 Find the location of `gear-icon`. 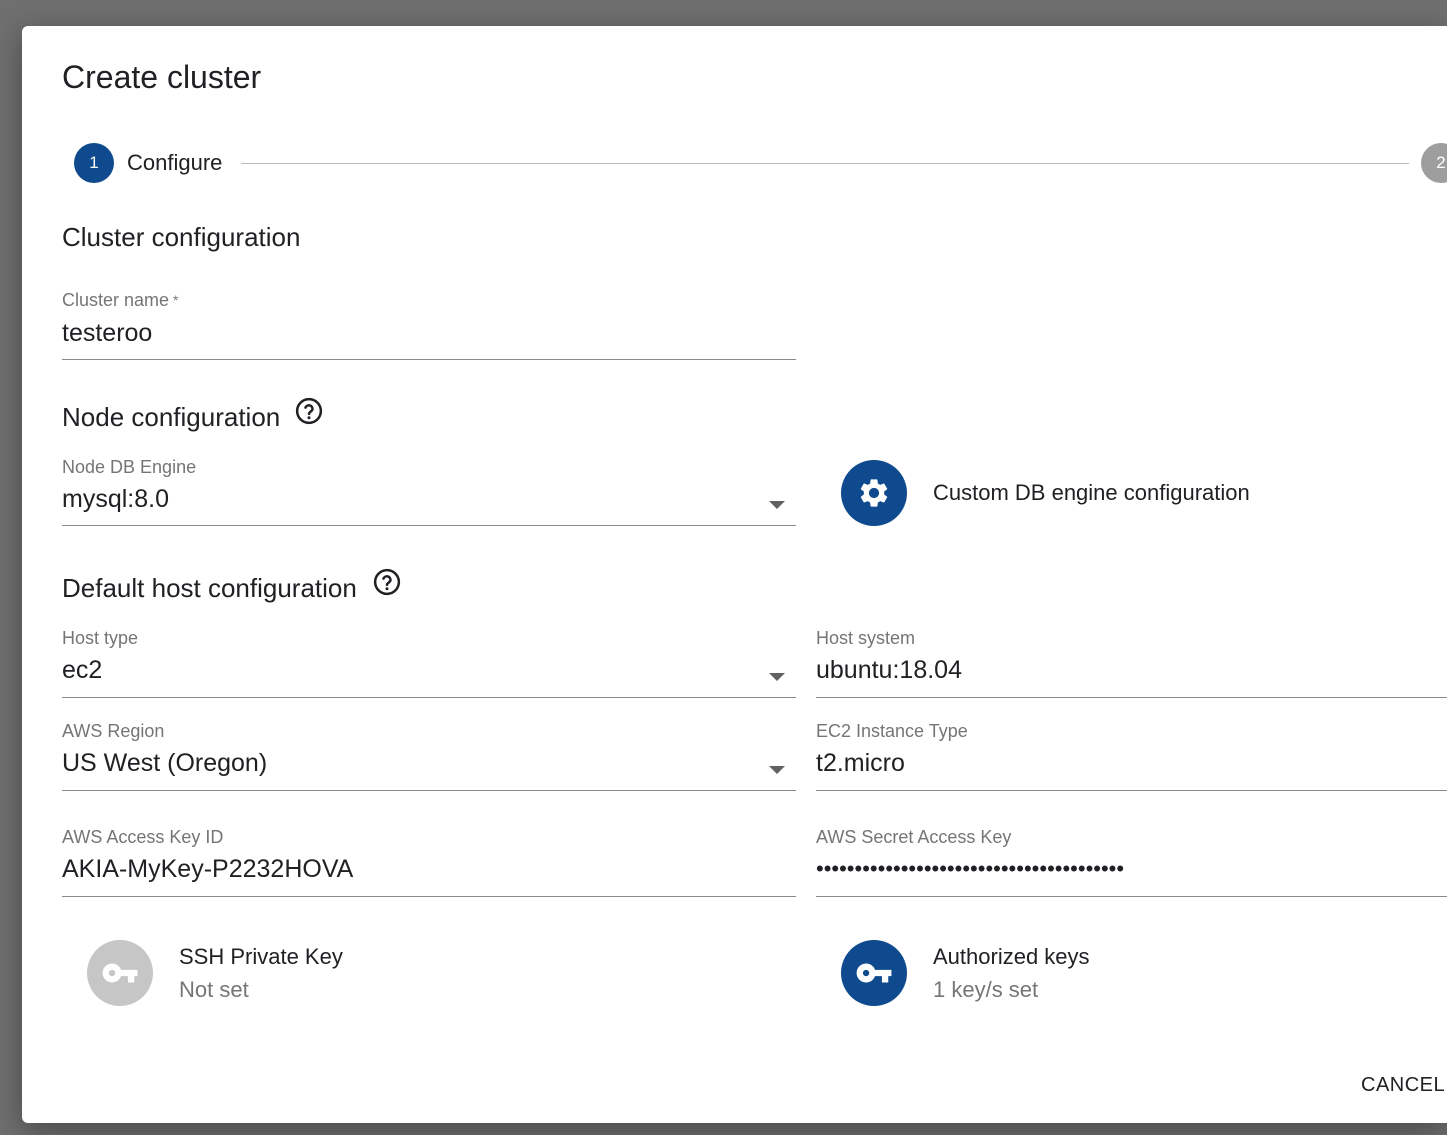

gear-icon is located at coordinates (874, 493).